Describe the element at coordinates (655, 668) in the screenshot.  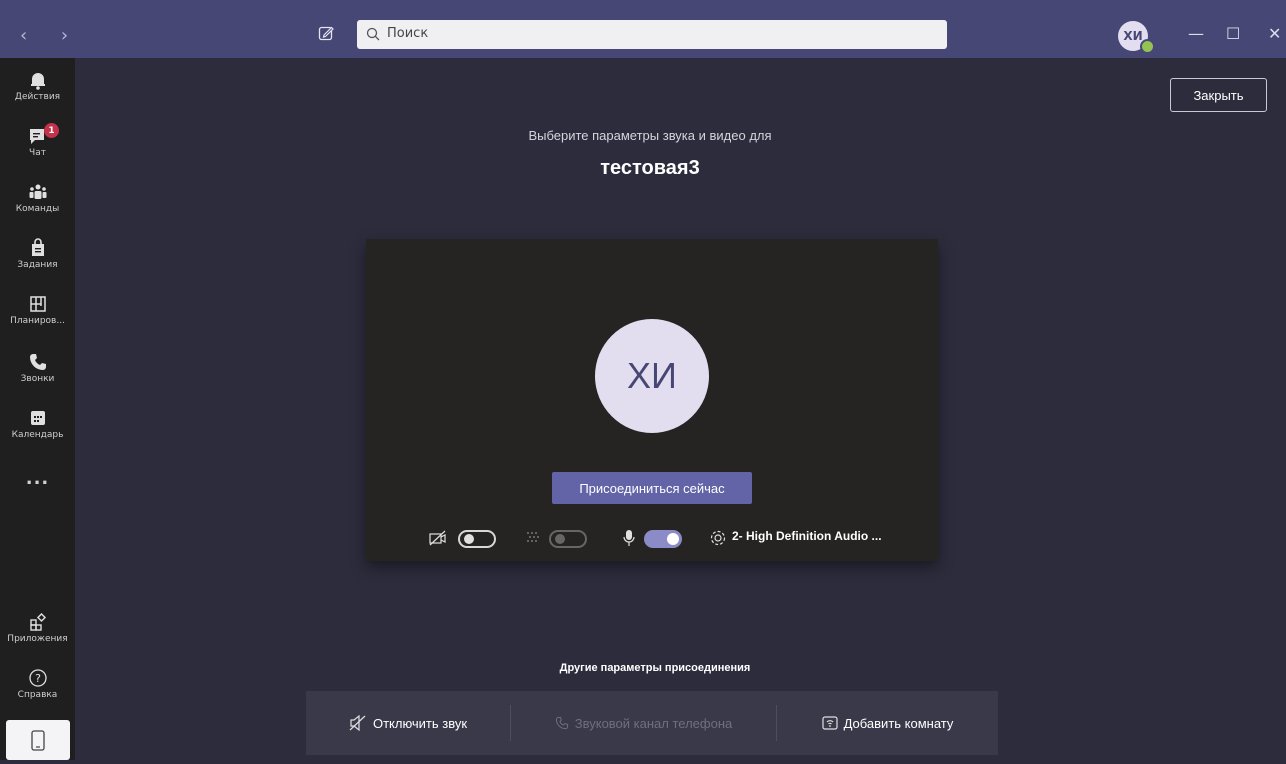
I see `other-join-options-title: Другие параметры присоединения` at that location.